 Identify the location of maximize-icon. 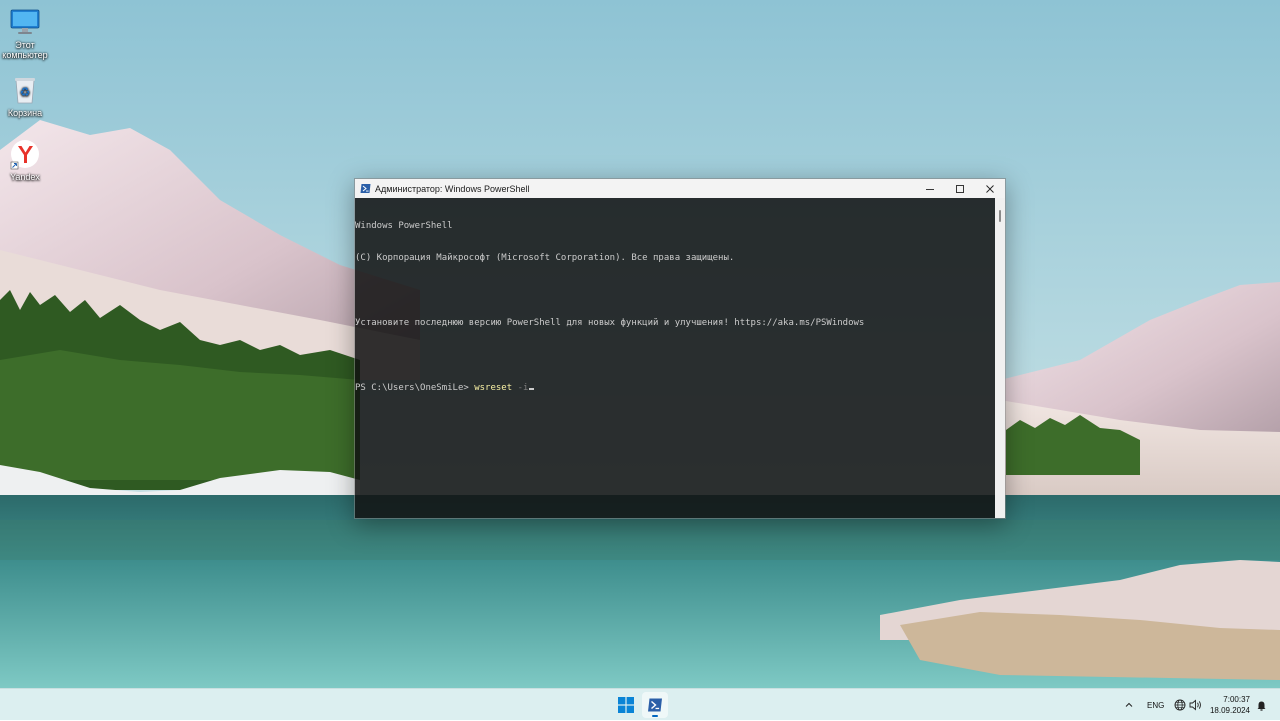
(960, 188).